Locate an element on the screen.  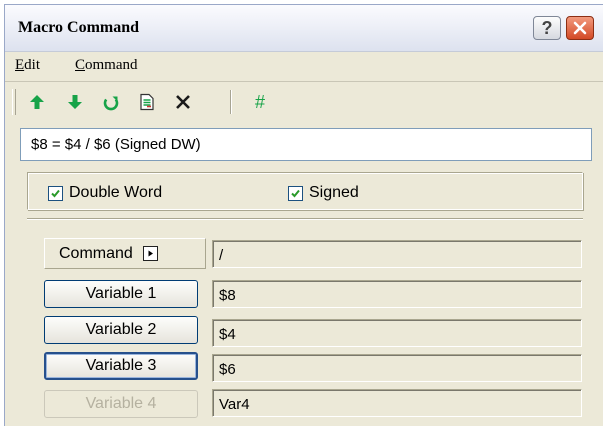
delete-button is located at coordinates (183, 102).